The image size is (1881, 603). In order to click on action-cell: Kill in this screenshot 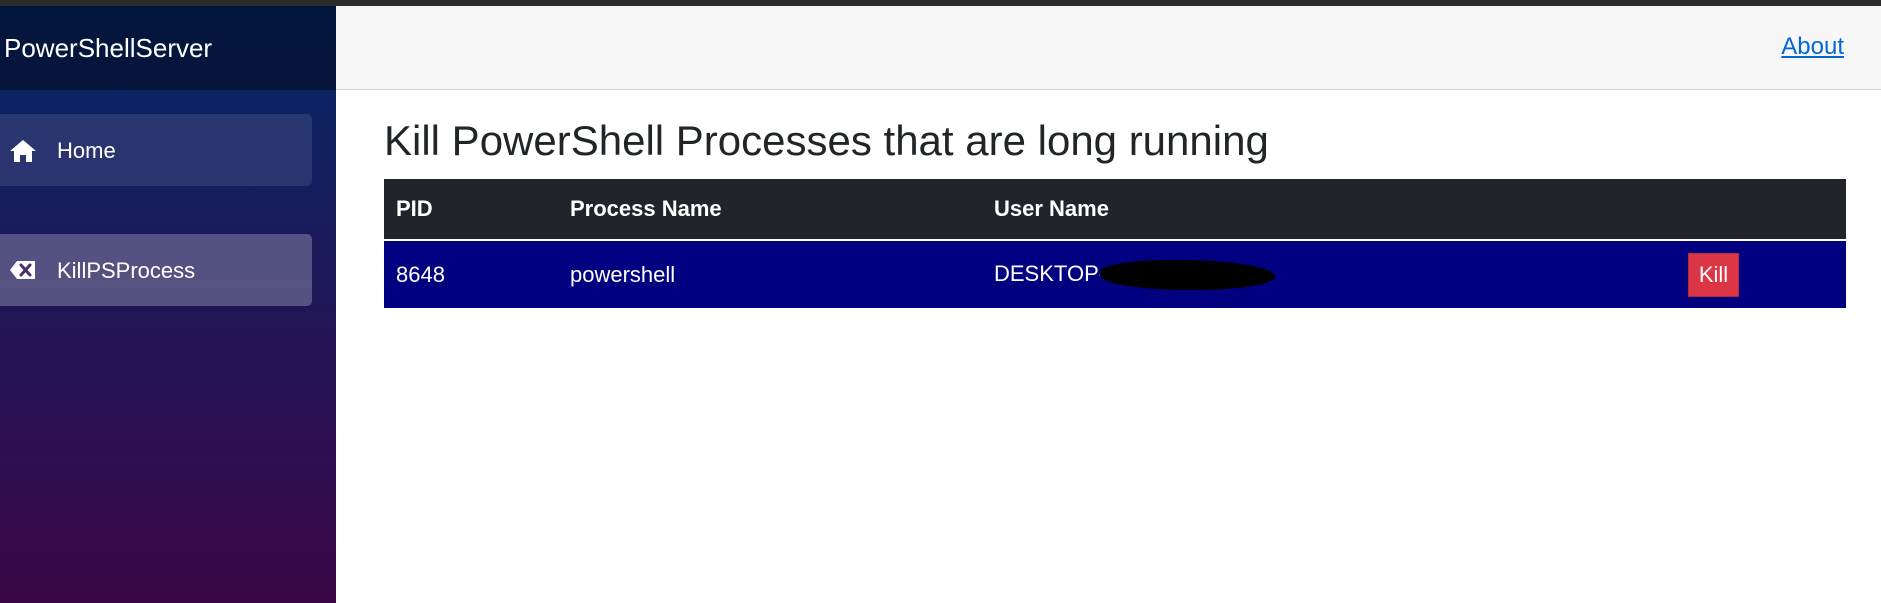, I will do `click(1761, 274)`.